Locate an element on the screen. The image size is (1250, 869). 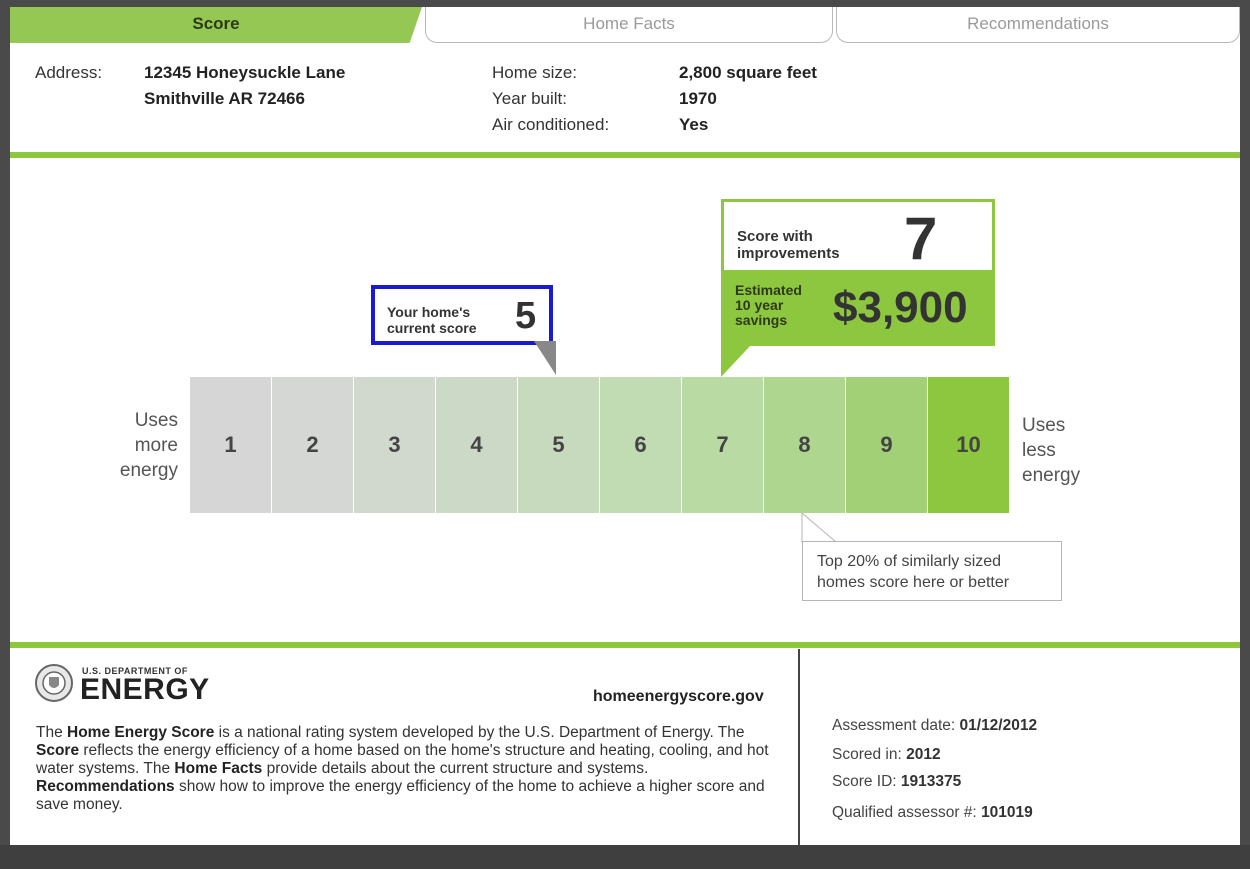
current-score-callout: Your home's current score 5 is located at coordinates (462, 315).